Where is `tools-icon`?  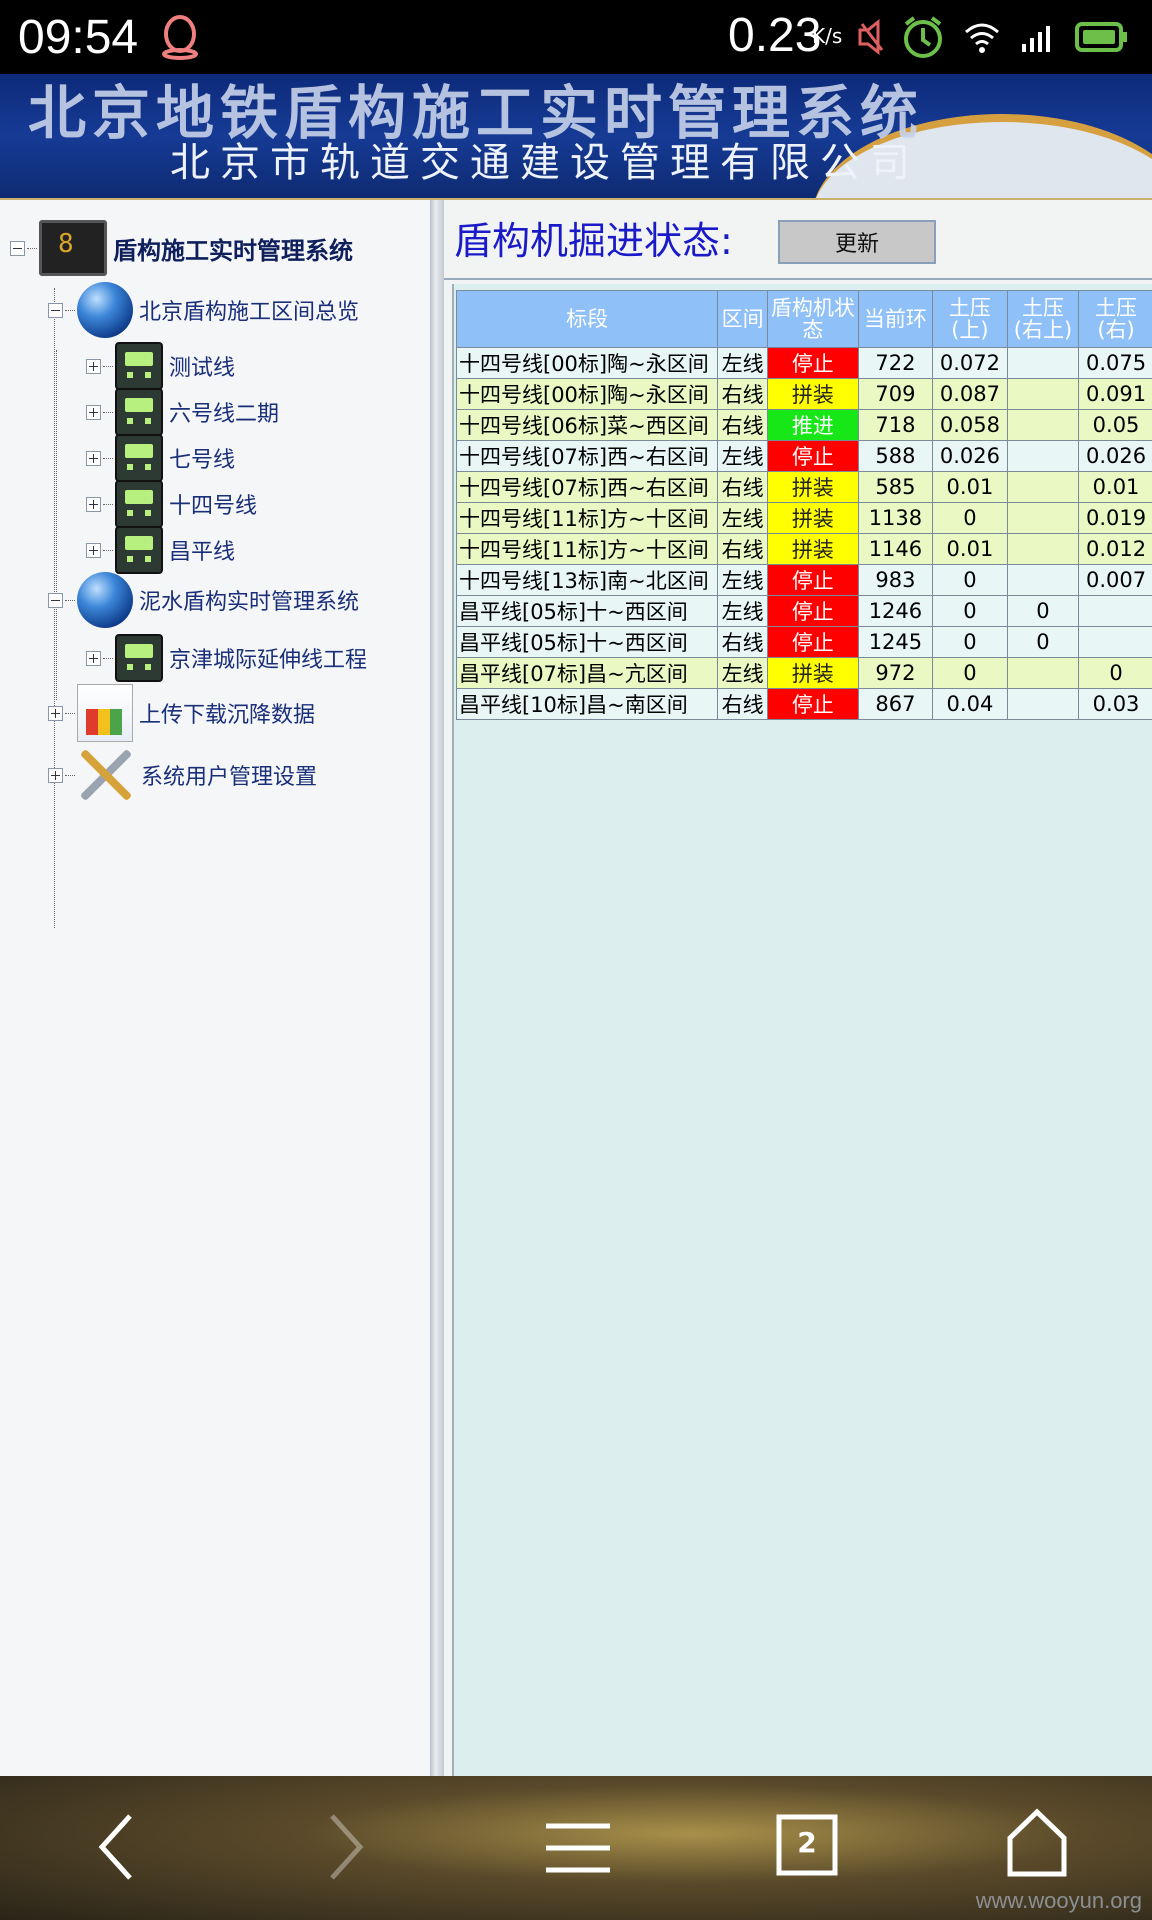 tools-icon is located at coordinates (106, 775).